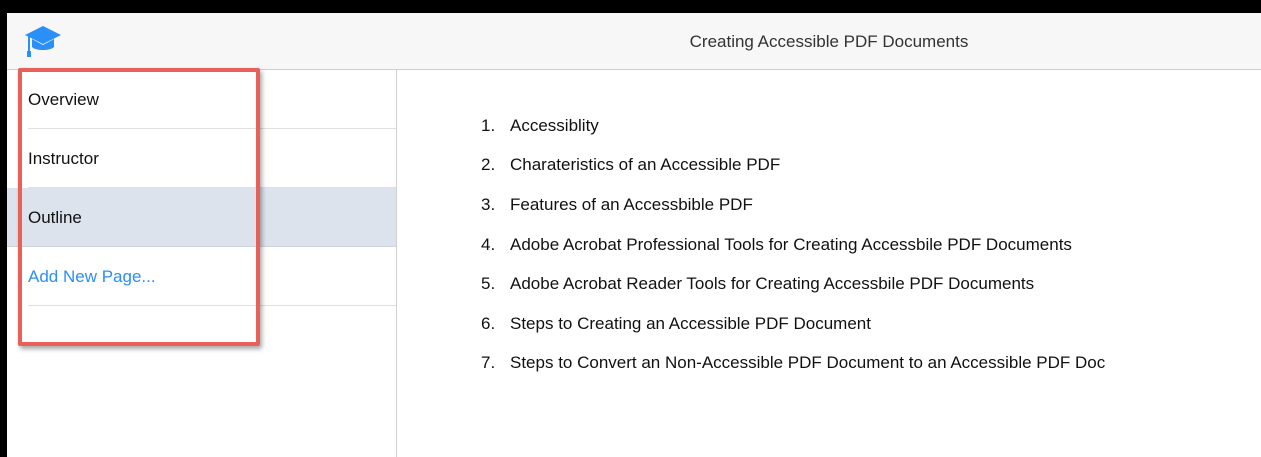 This screenshot has height=457, width=1261. I want to click on outline-item-number: 6., so click(488, 323).